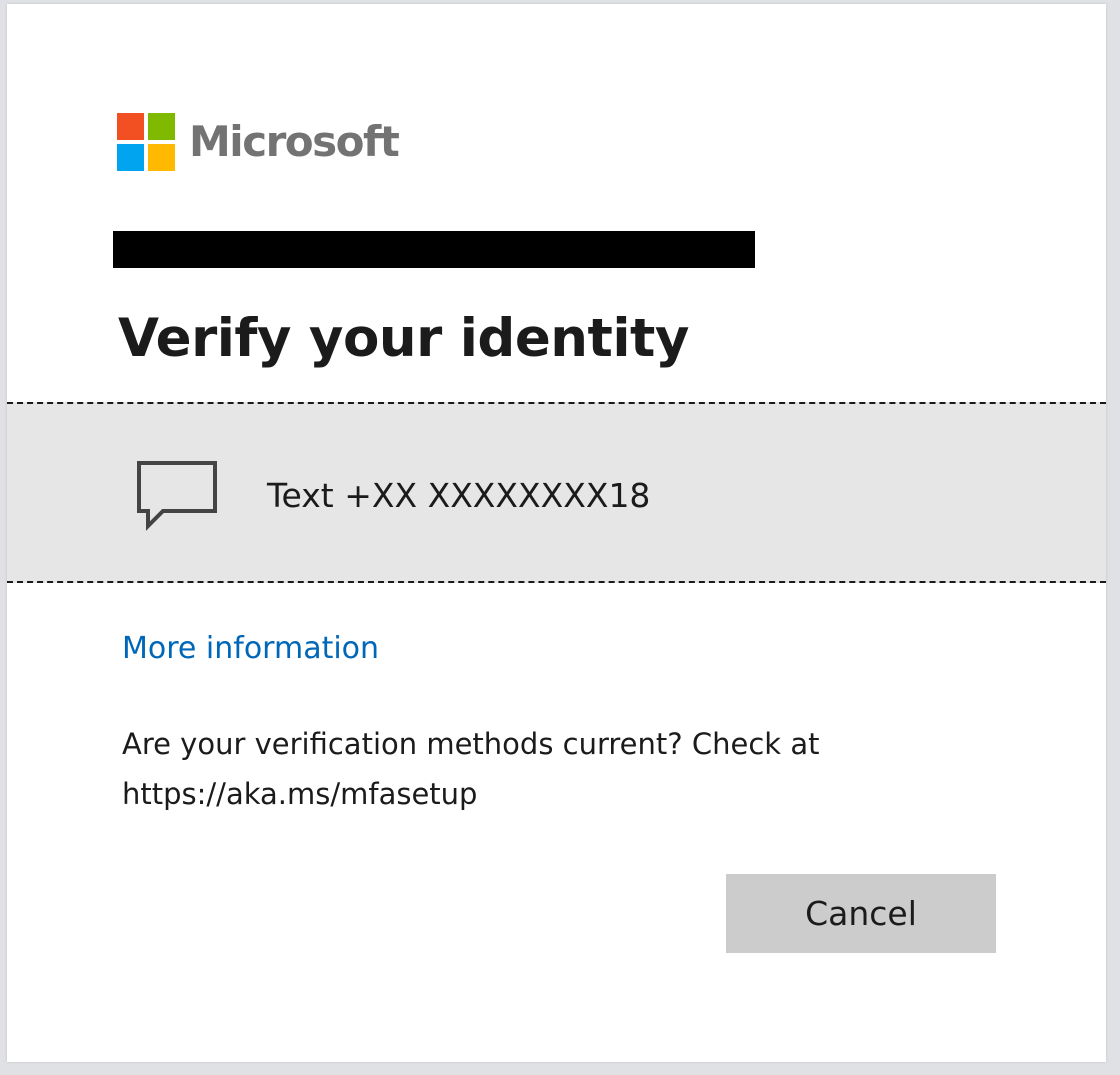 The image size is (1120, 1075). Describe the element at coordinates (403, 338) in the screenshot. I see `page-title: Verify your identity` at that location.